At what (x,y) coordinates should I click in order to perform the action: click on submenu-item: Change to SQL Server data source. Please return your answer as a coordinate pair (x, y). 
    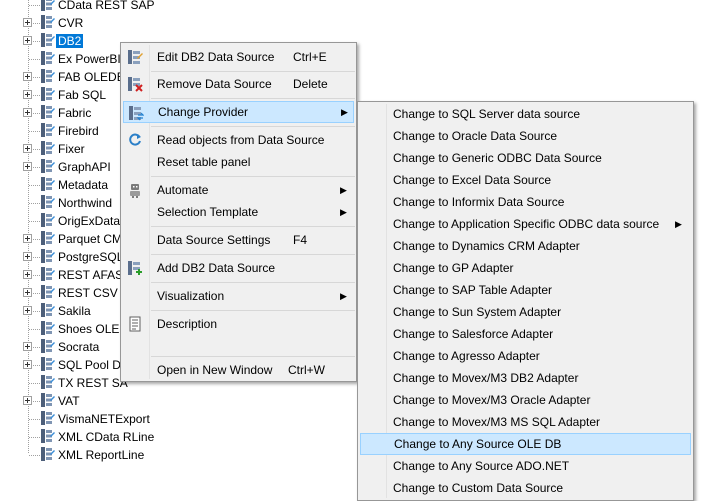
    Looking at the image, I should click on (525, 114).